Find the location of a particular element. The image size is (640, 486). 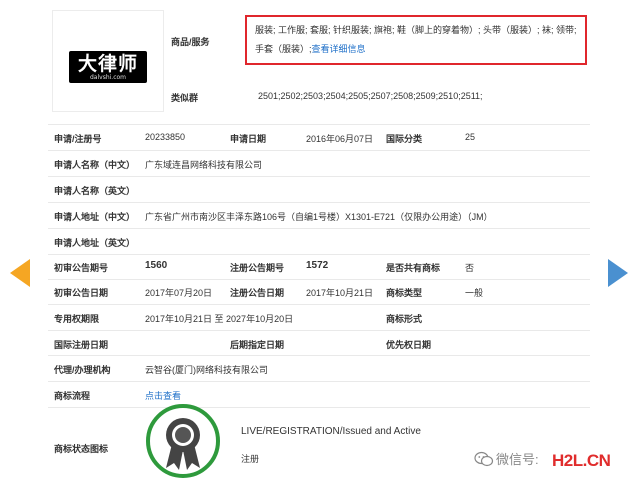

applicant-en-label: 申请人名称（英文） is located at coordinates (95, 191).